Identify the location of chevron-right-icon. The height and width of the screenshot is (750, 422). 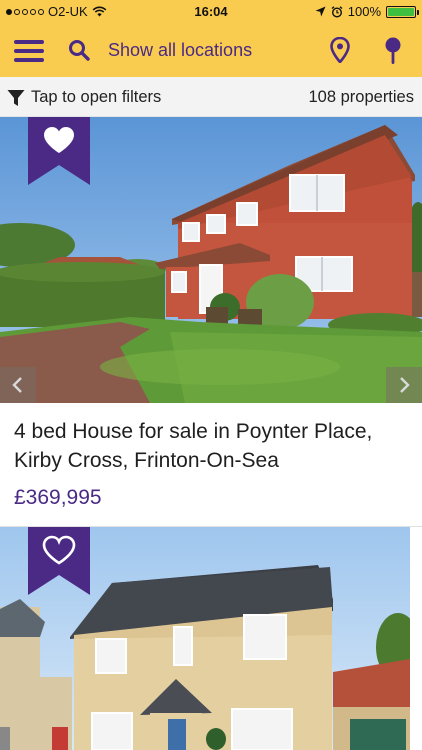
(405, 385).